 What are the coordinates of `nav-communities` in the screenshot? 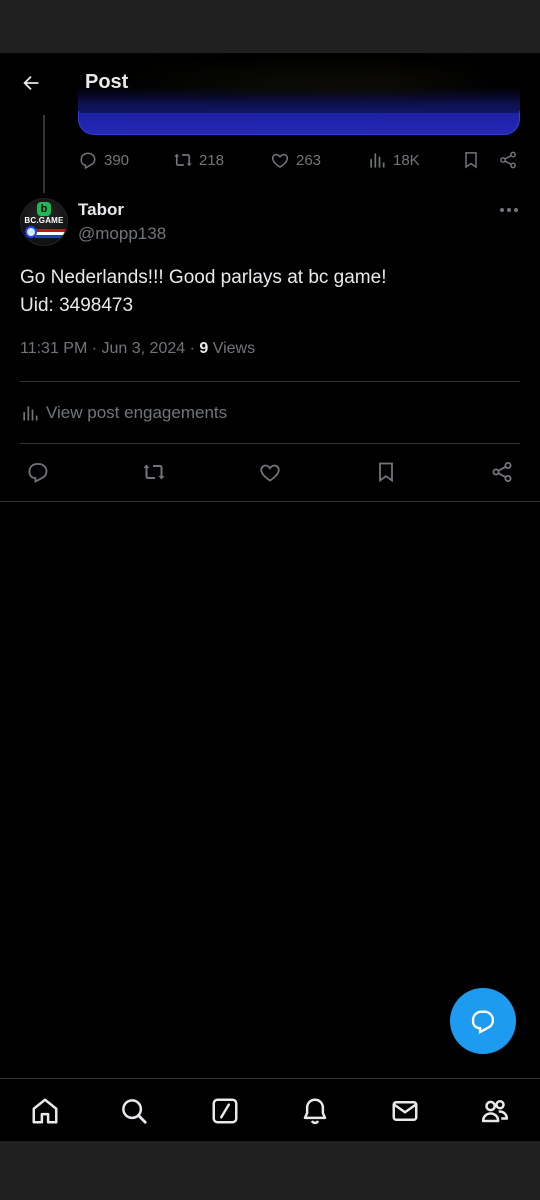 It's located at (495, 1111).